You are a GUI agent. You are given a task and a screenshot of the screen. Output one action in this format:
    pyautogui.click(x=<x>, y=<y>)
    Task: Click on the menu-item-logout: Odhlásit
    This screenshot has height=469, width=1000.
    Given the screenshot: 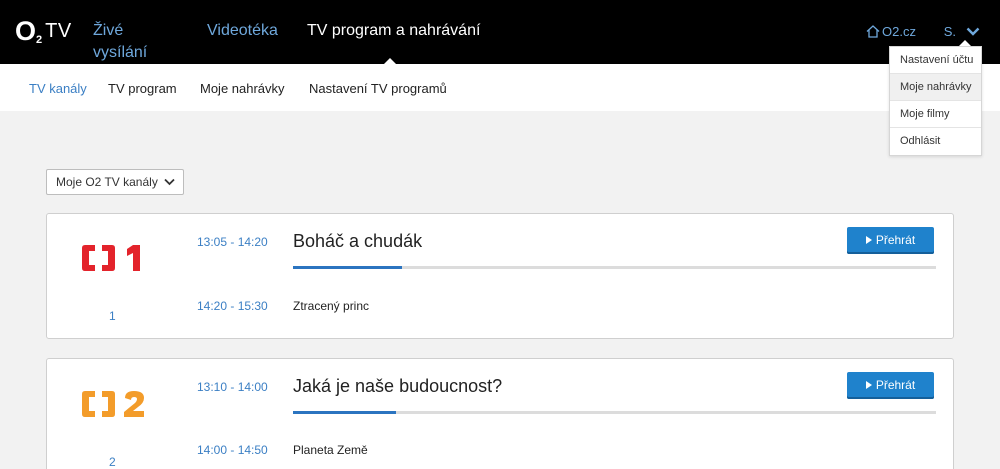 What is the action you would take?
    pyautogui.click(x=935, y=141)
    